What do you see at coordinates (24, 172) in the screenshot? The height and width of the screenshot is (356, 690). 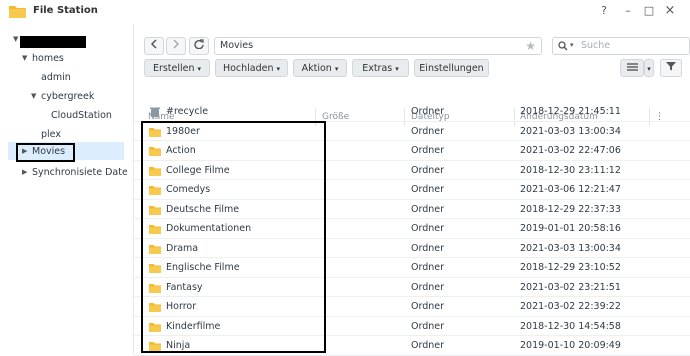 I see `chevron-right-icon: ▶` at bounding box center [24, 172].